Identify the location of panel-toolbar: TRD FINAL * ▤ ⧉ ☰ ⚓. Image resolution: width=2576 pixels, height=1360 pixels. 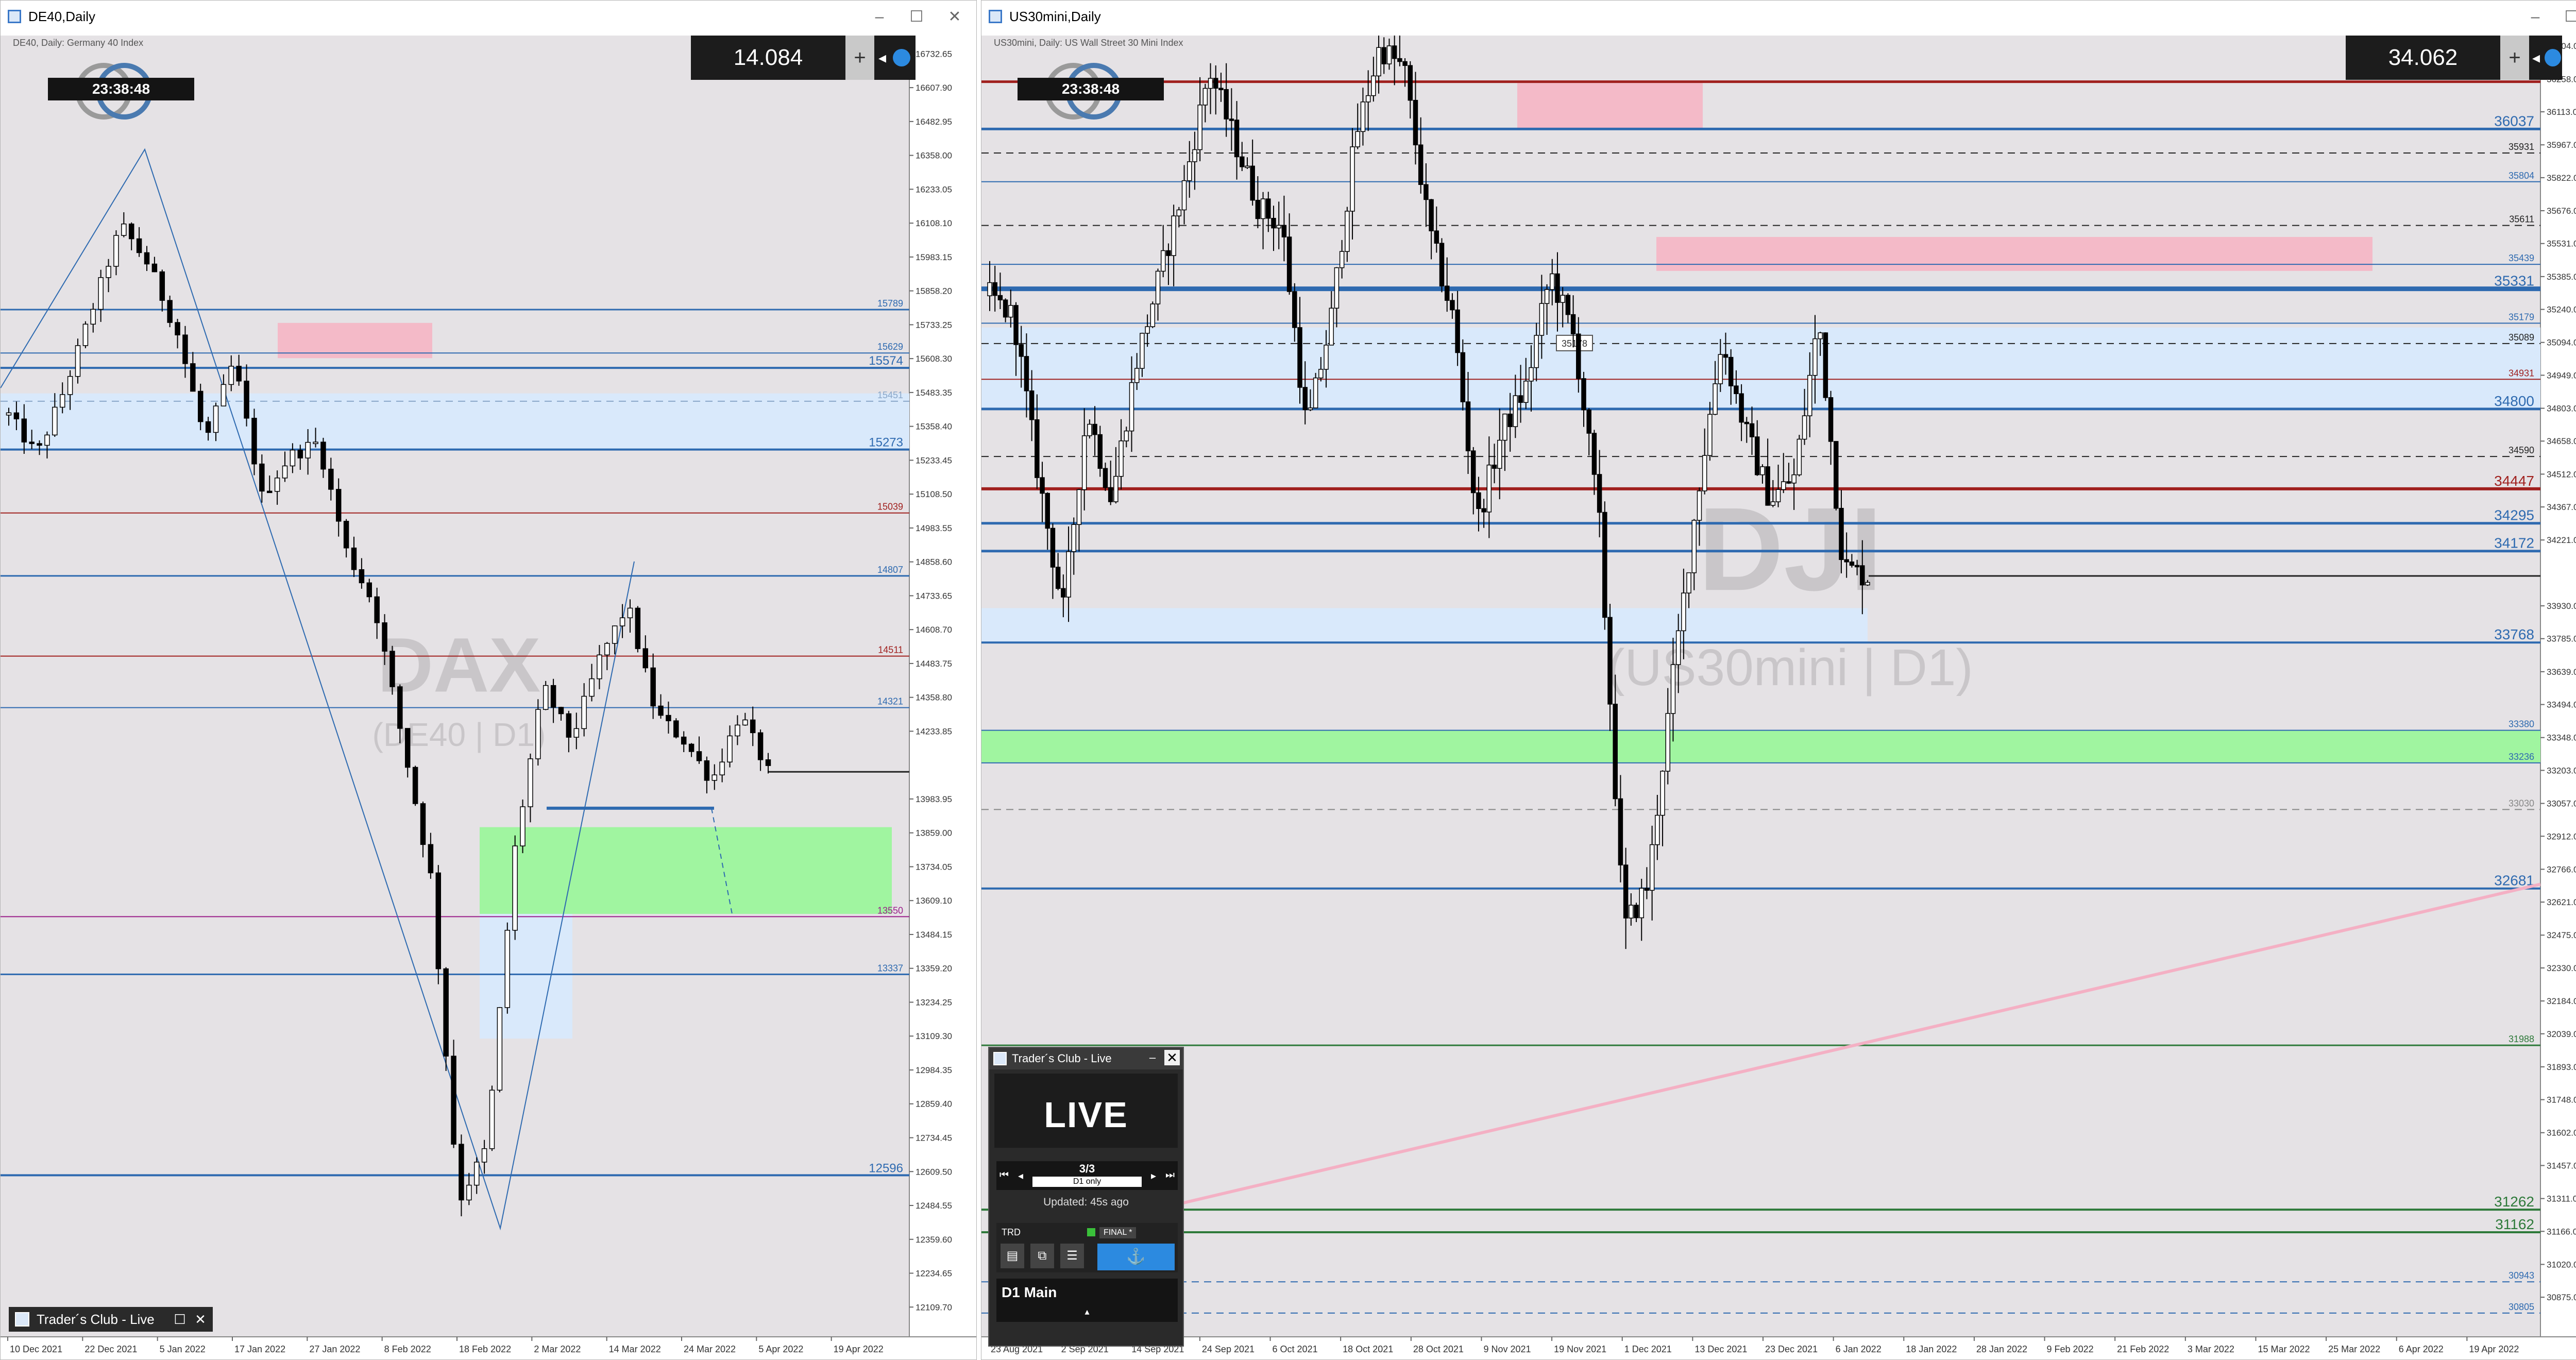
(1087, 1247).